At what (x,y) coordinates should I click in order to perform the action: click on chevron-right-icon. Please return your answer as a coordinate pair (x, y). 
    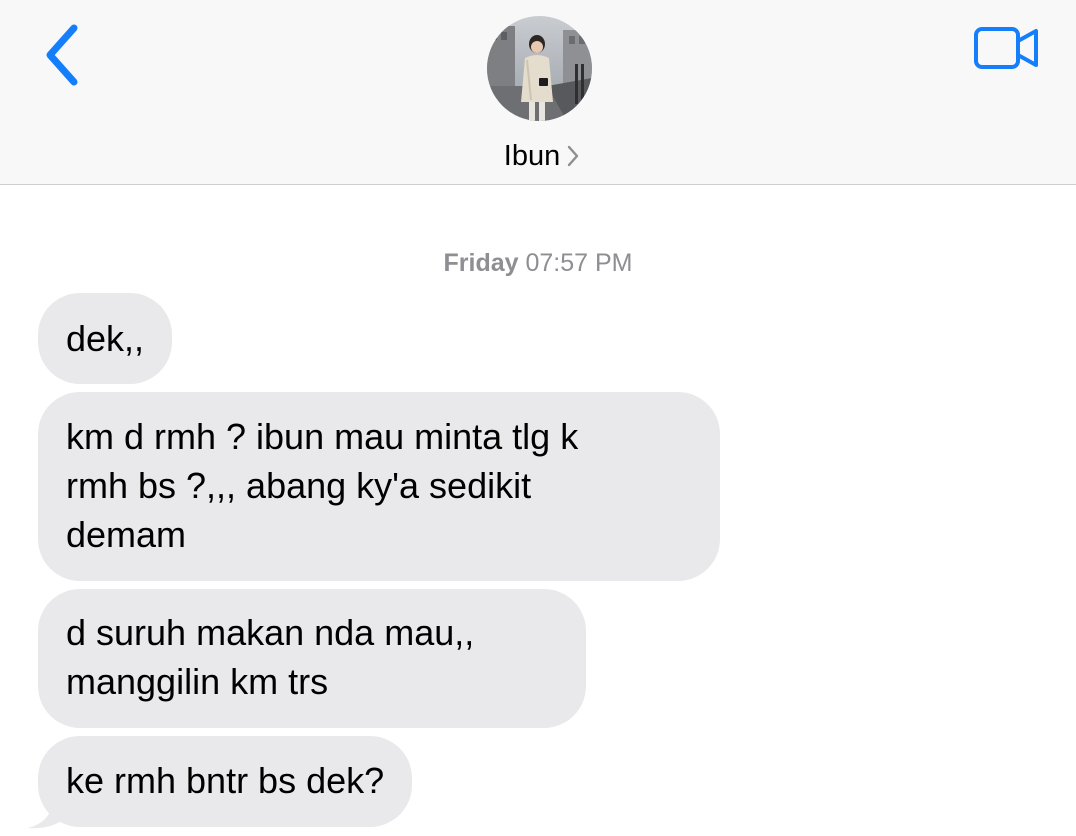
    Looking at the image, I should click on (573, 156).